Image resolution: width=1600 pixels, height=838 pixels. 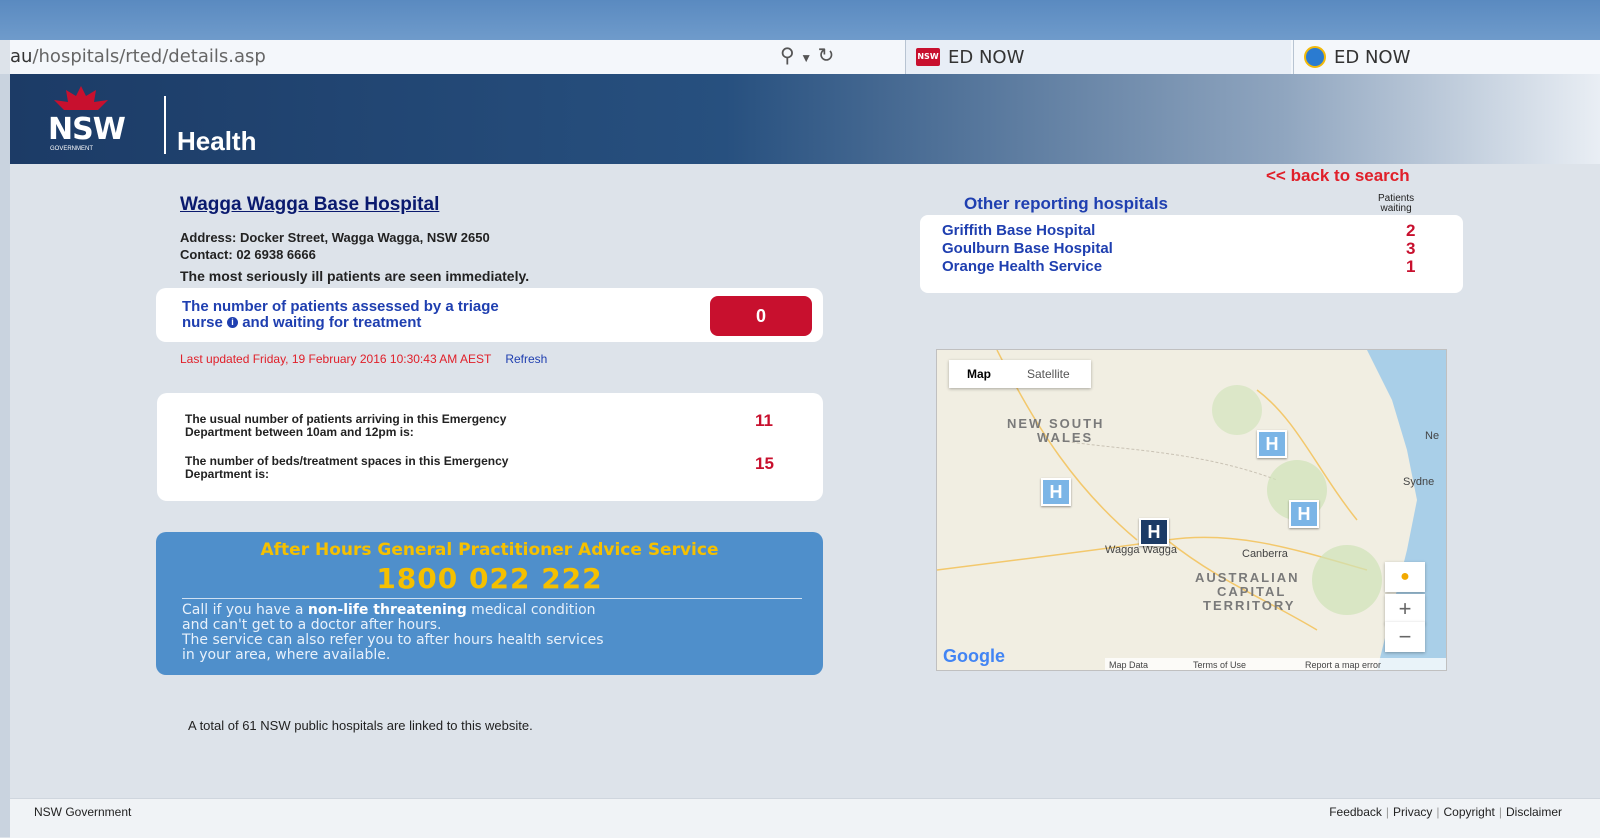 What do you see at coordinates (1411, 266) in the screenshot?
I see `other-hospital-waiting: 1` at bounding box center [1411, 266].